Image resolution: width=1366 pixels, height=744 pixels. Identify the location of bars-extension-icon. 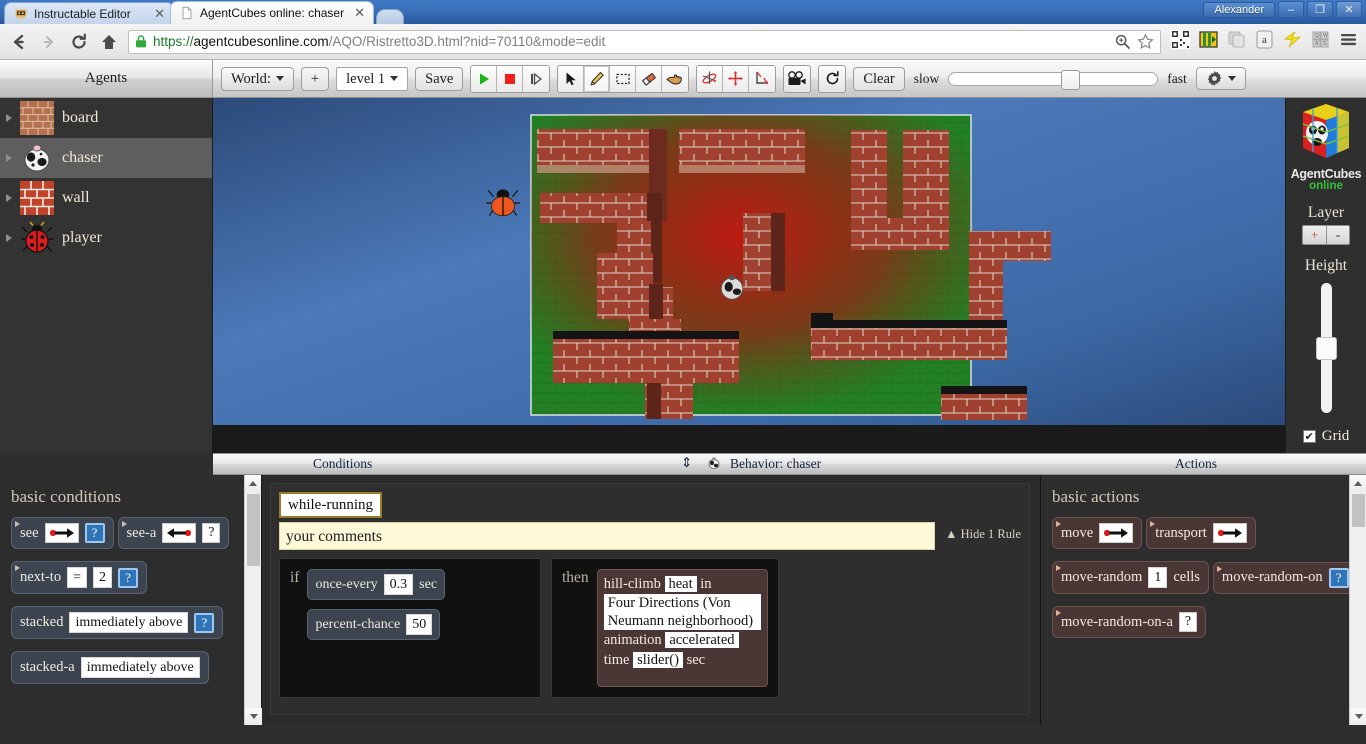
(1208, 42).